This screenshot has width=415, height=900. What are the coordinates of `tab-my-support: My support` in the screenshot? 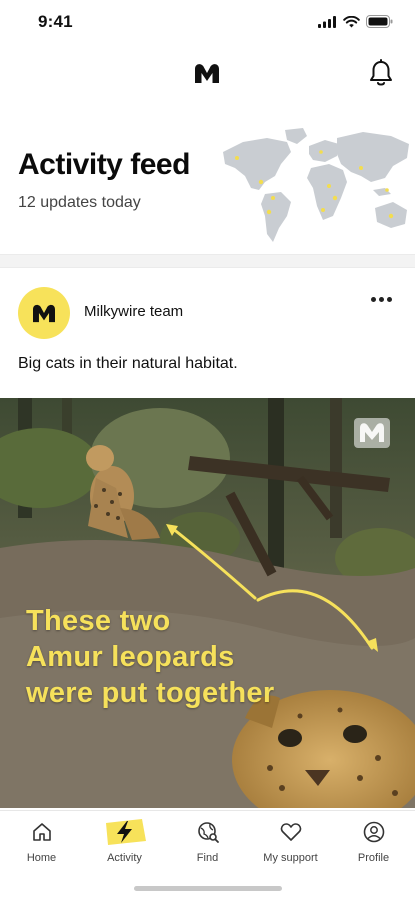 It's located at (290, 844).